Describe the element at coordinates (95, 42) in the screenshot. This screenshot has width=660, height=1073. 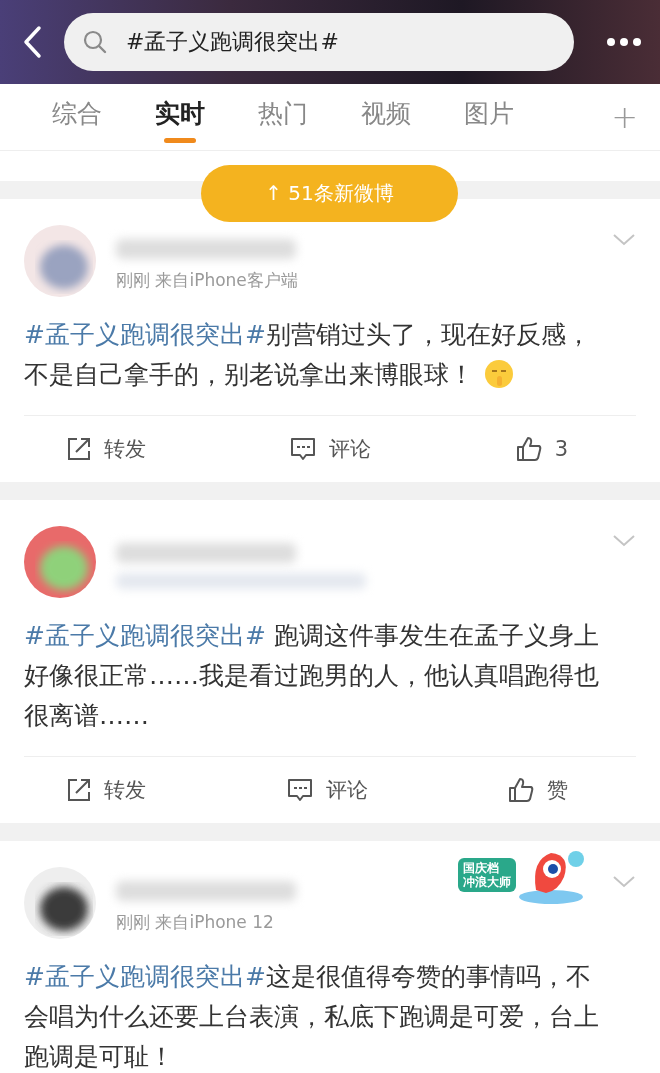
I see `search-icon` at that location.